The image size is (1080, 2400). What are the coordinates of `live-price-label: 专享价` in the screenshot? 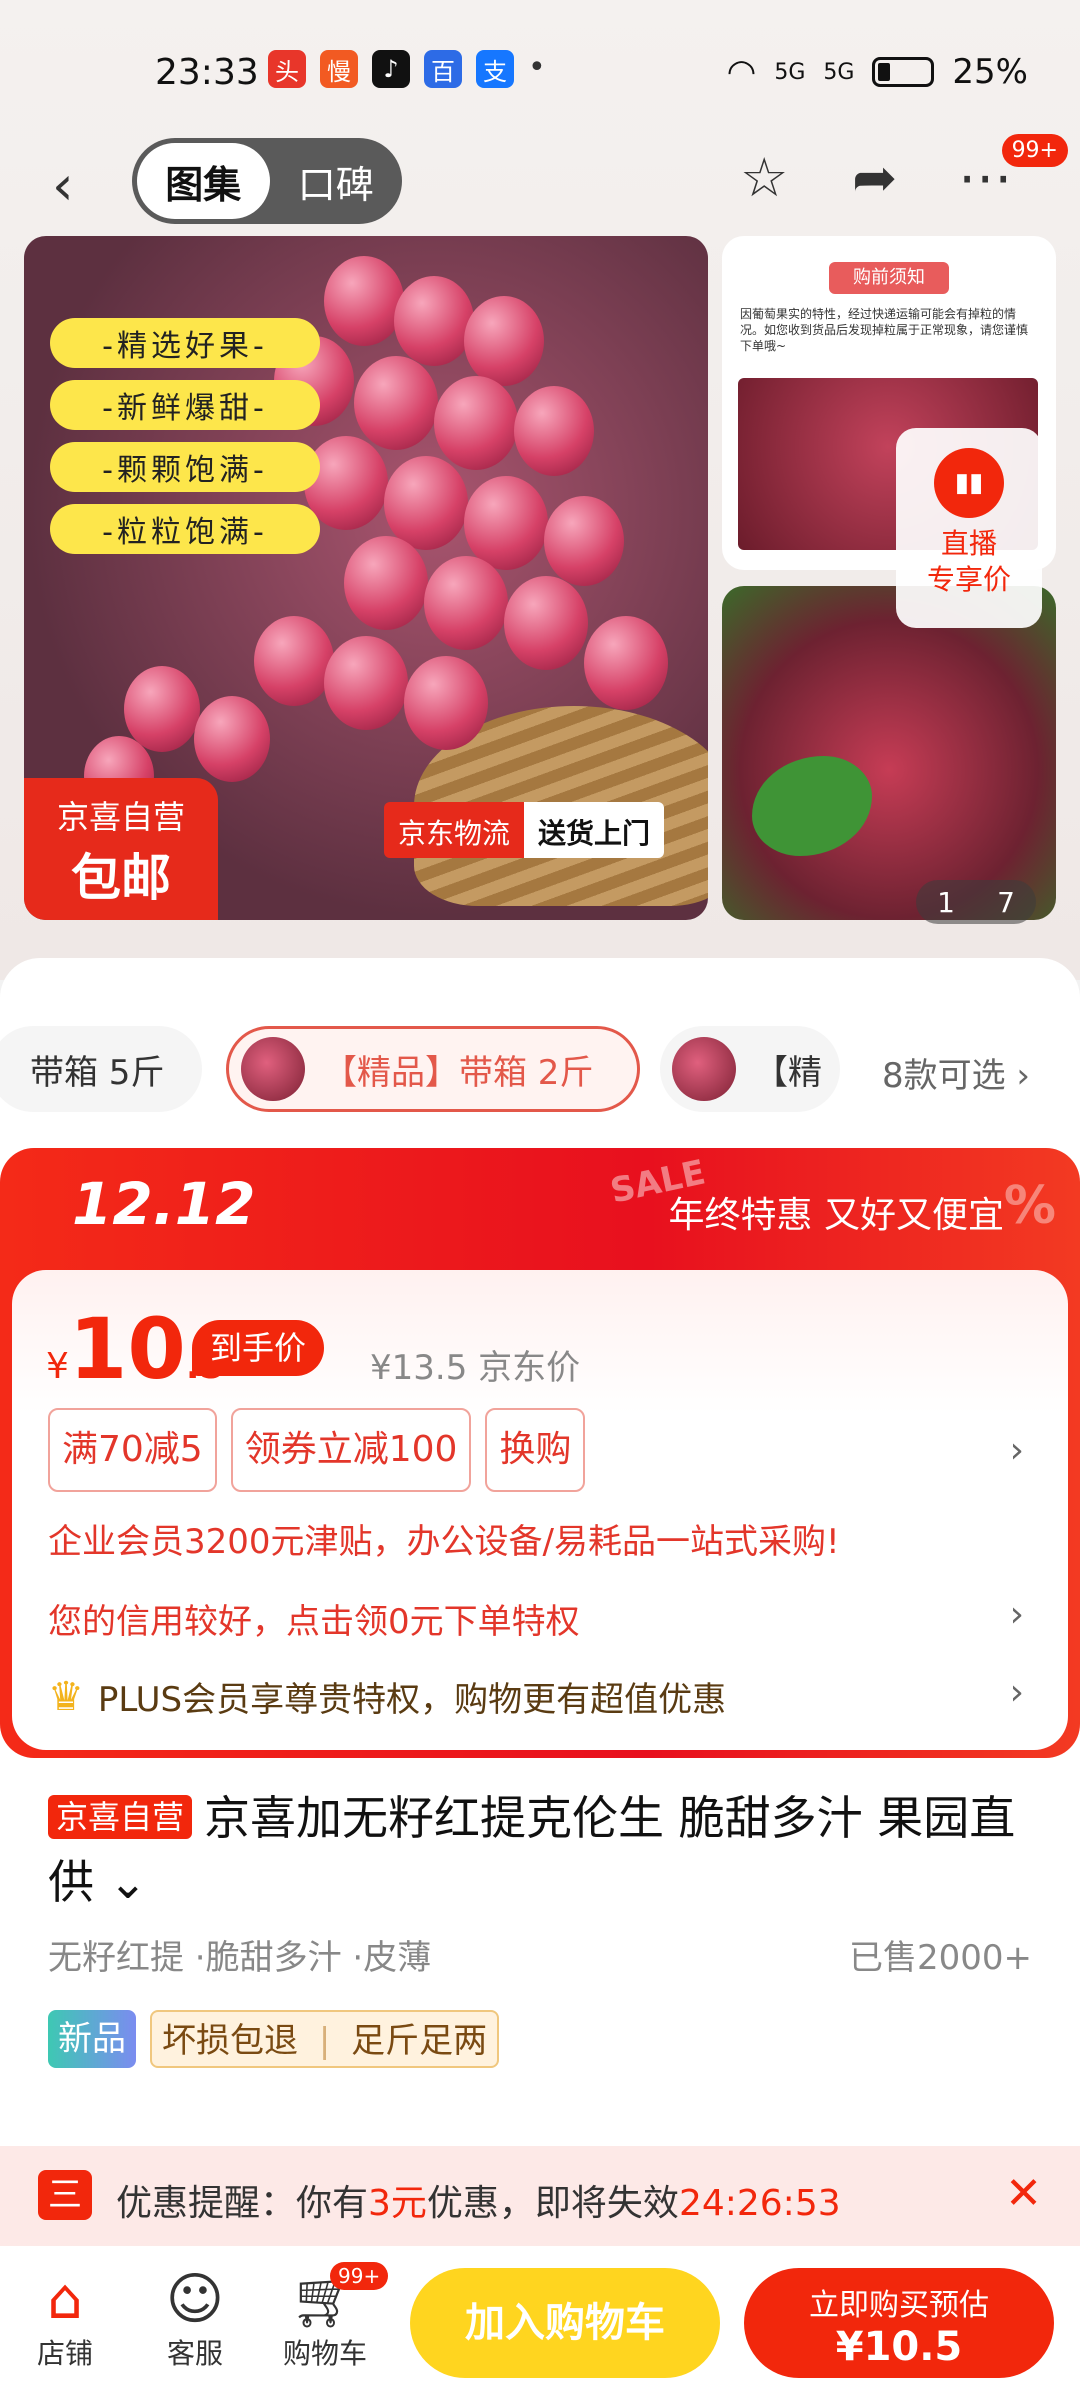 It's located at (968, 579).